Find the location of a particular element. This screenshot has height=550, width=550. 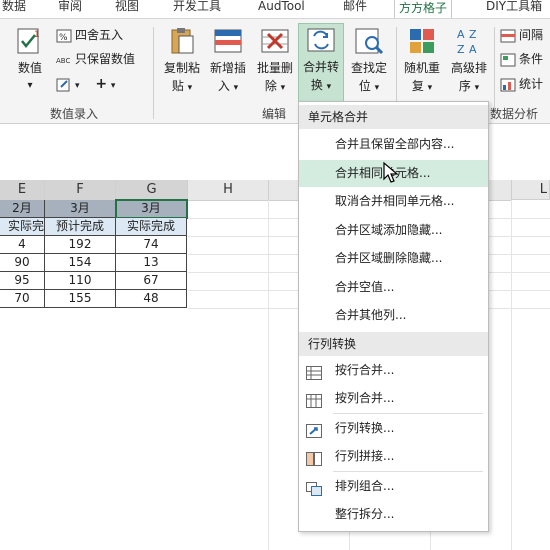

copy-paste-button: 复制粘 贴 ▾ is located at coordinates (182, 65).